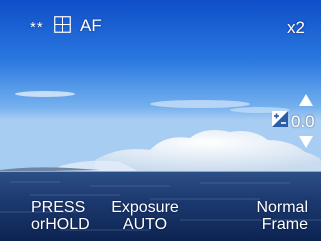 Image resolution: width=321 pixels, height=241 pixels. Describe the element at coordinates (145, 224) in the screenshot. I see `softkey-exposure-line2: AUTO` at that location.